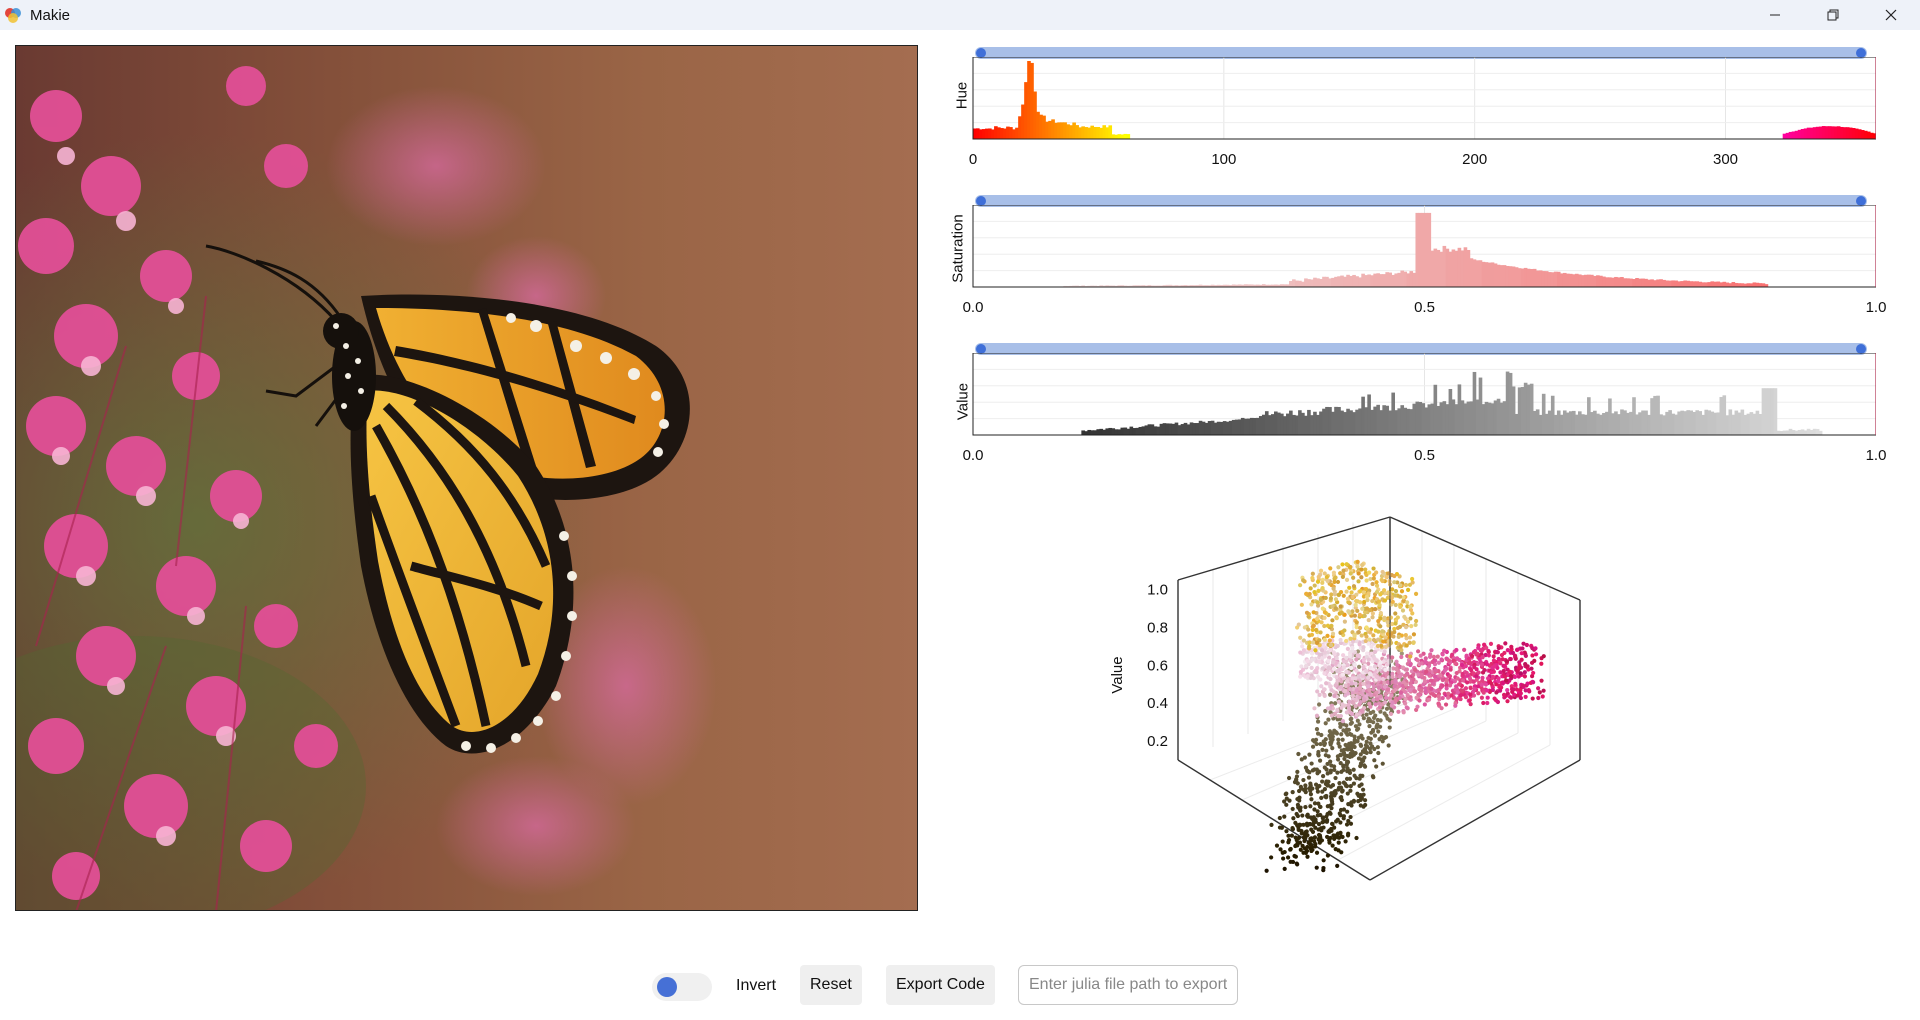 The width and height of the screenshot is (1920, 1020). I want to click on axis-line, so click(1475, 820).